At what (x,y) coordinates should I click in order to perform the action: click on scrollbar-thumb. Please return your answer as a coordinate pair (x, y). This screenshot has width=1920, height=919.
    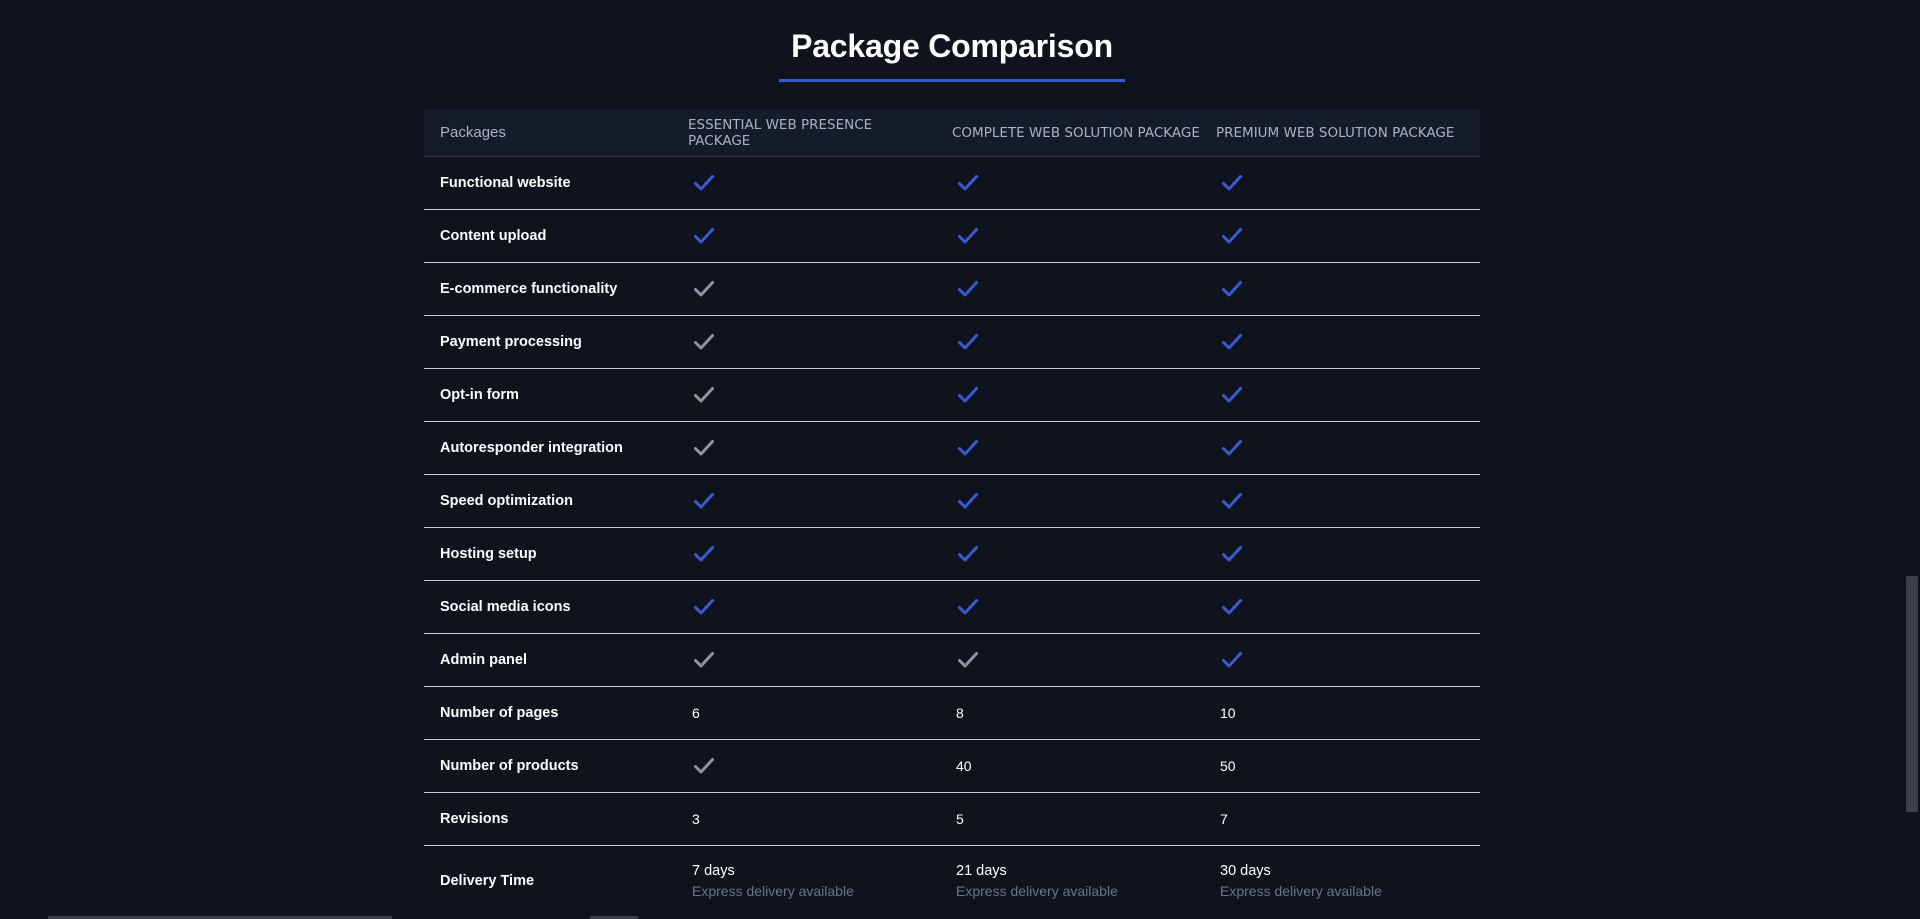
    Looking at the image, I should click on (1912, 694).